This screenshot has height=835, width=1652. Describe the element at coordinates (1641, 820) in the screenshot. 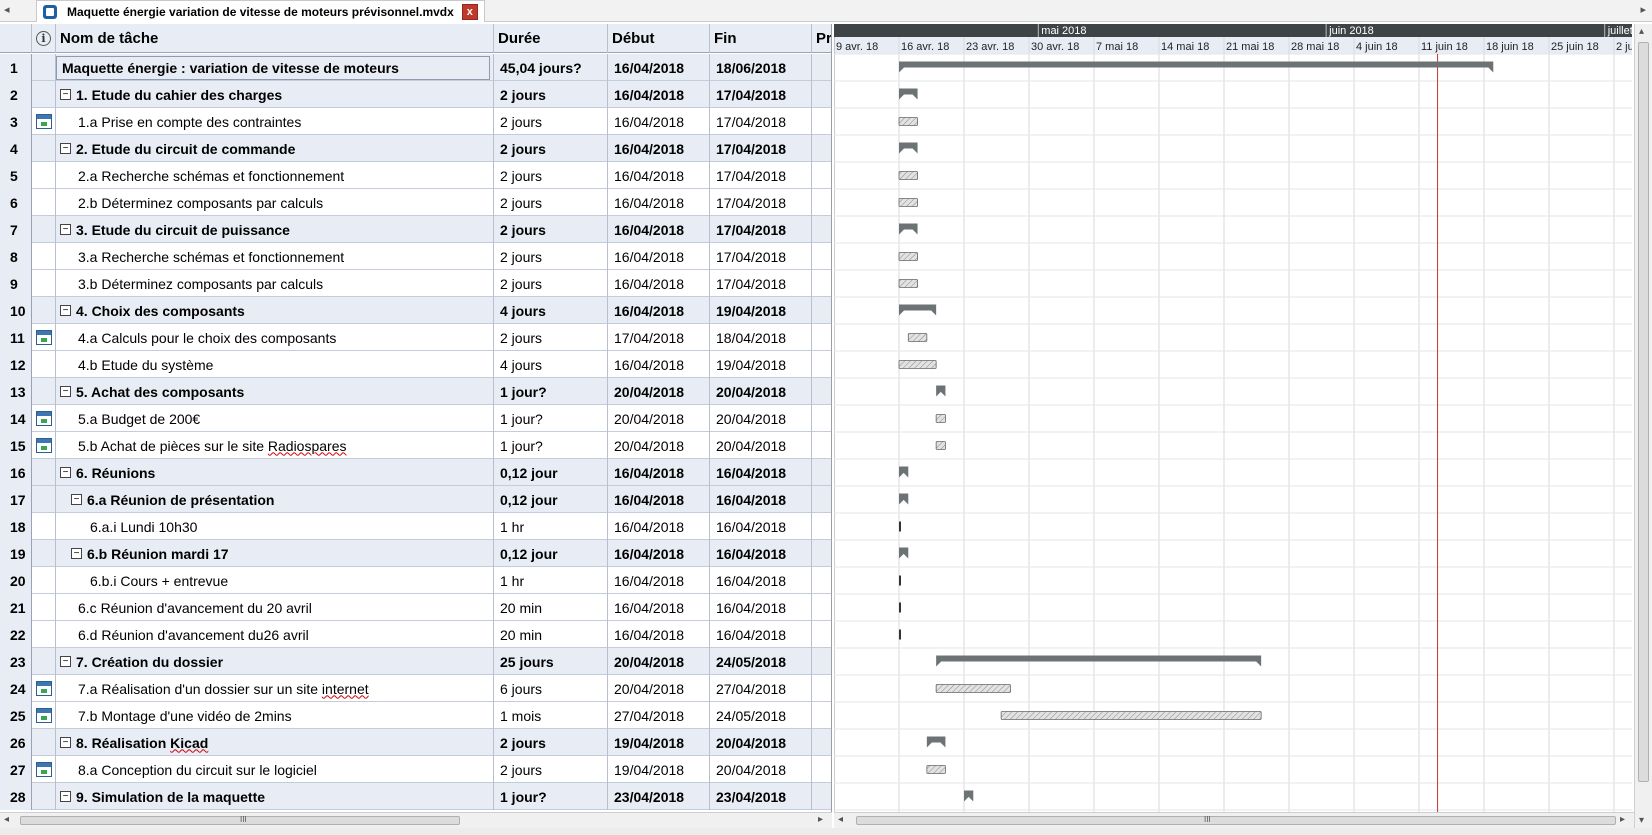

I see `scroll-down-icon: ▾` at that location.